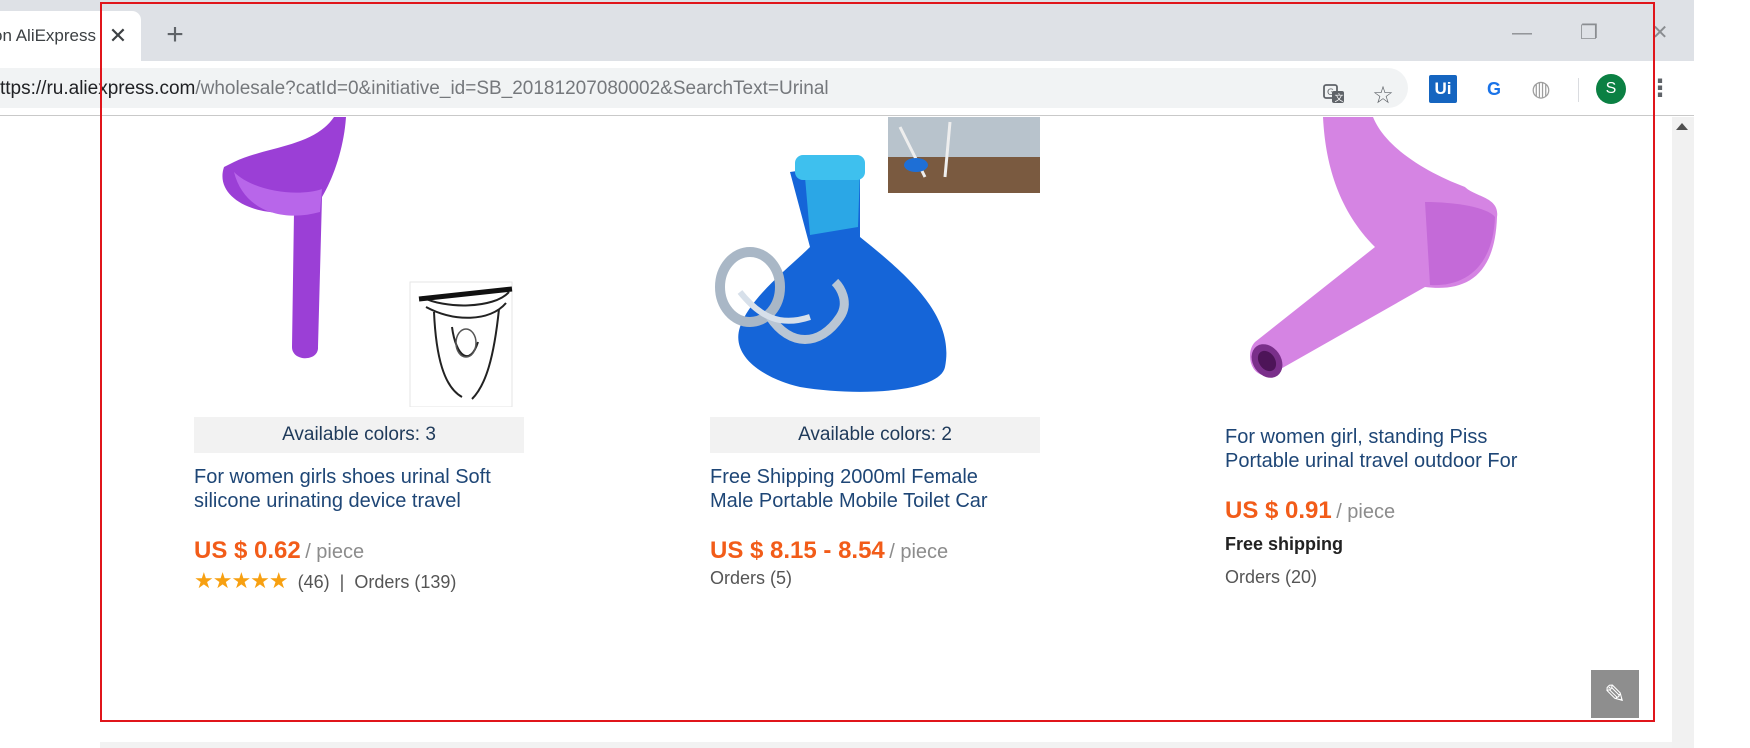 This screenshot has width=1750, height=748. What do you see at coordinates (247, 550) in the screenshot?
I see `product-price: US $ 0.62` at bounding box center [247, 550].